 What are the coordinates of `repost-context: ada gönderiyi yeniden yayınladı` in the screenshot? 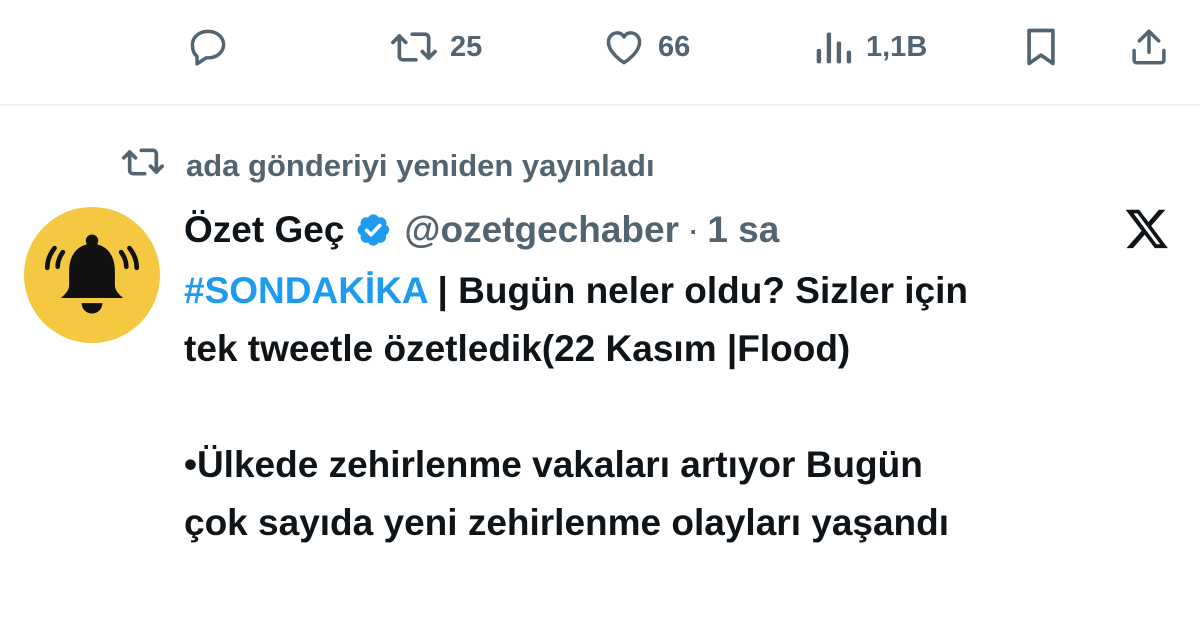 It's located at (387, 166).